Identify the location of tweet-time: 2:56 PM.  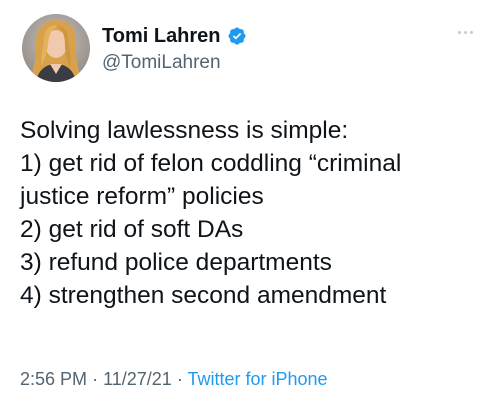
(53, 379).